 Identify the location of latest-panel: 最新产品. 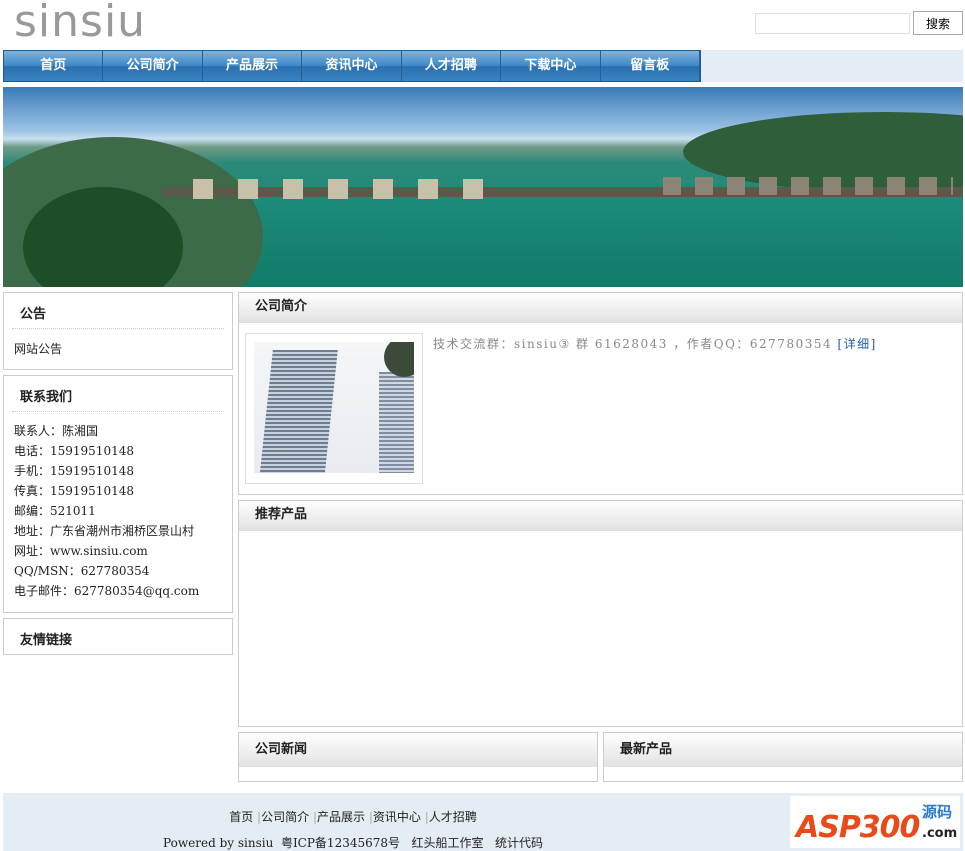
(783, 757).